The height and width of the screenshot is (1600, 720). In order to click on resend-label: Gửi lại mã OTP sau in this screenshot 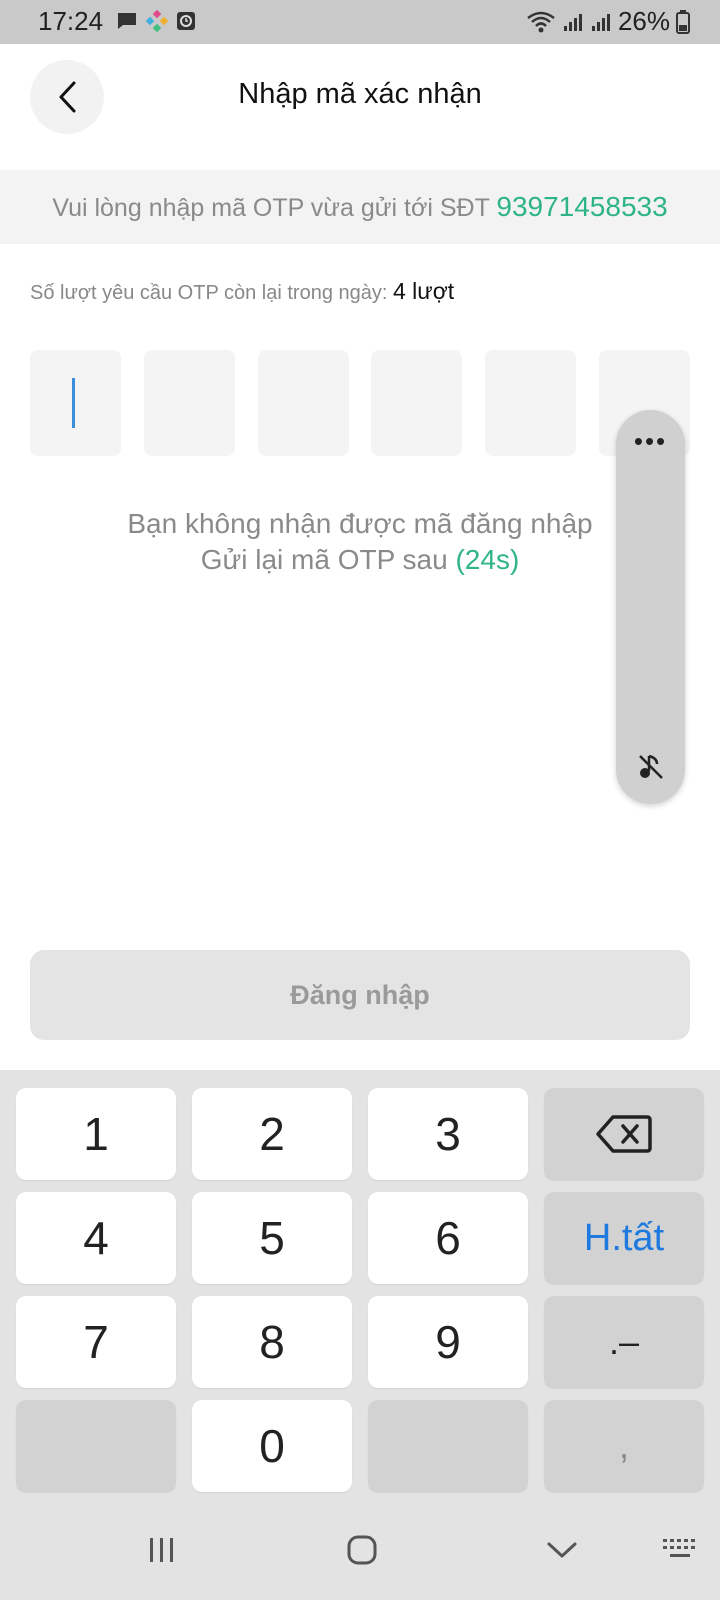, I will do `click(328, 559)`.